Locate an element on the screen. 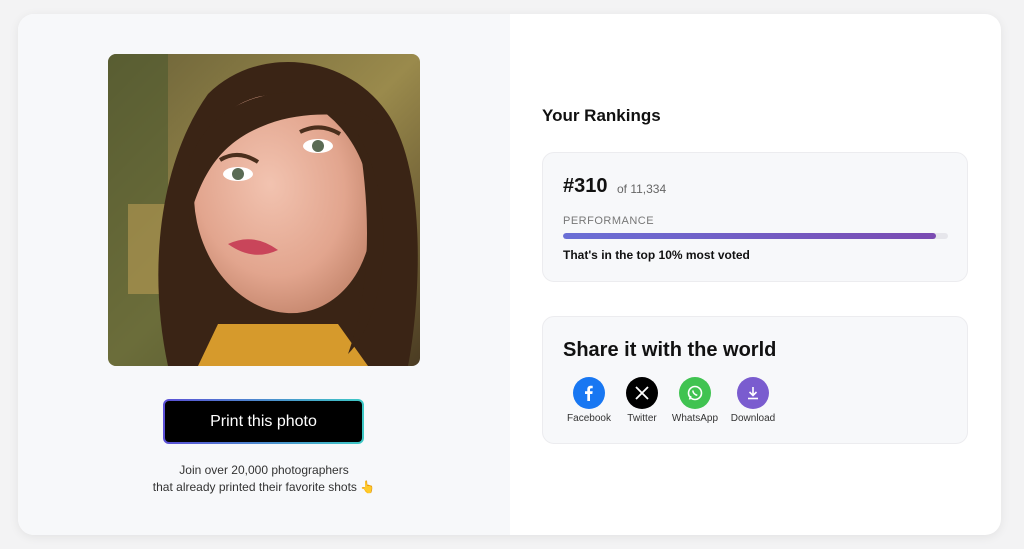 This screenshot has width=1024, height=549. share-whatsapp-label: WhatsApp is located at coordinates (695, 418).